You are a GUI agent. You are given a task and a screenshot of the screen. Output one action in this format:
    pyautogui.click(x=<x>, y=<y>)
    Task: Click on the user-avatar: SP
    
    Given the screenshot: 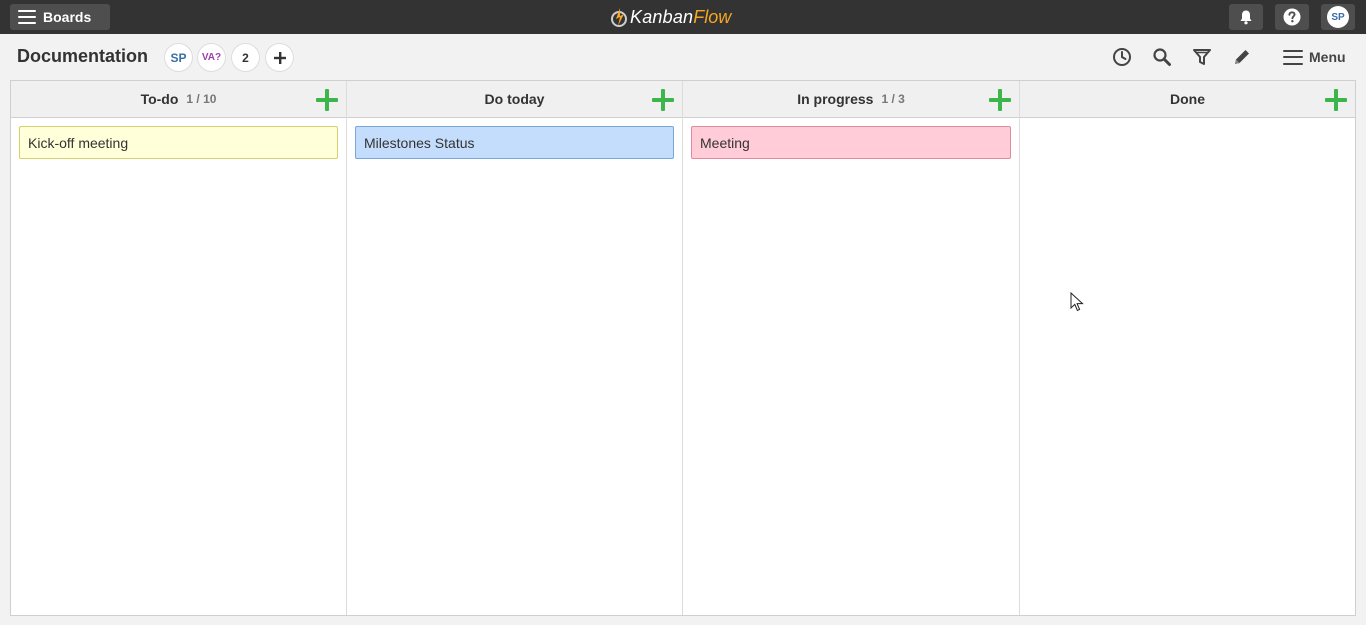 What is the action you would take?
    pyautogui.click(x=1338, y=17)
    